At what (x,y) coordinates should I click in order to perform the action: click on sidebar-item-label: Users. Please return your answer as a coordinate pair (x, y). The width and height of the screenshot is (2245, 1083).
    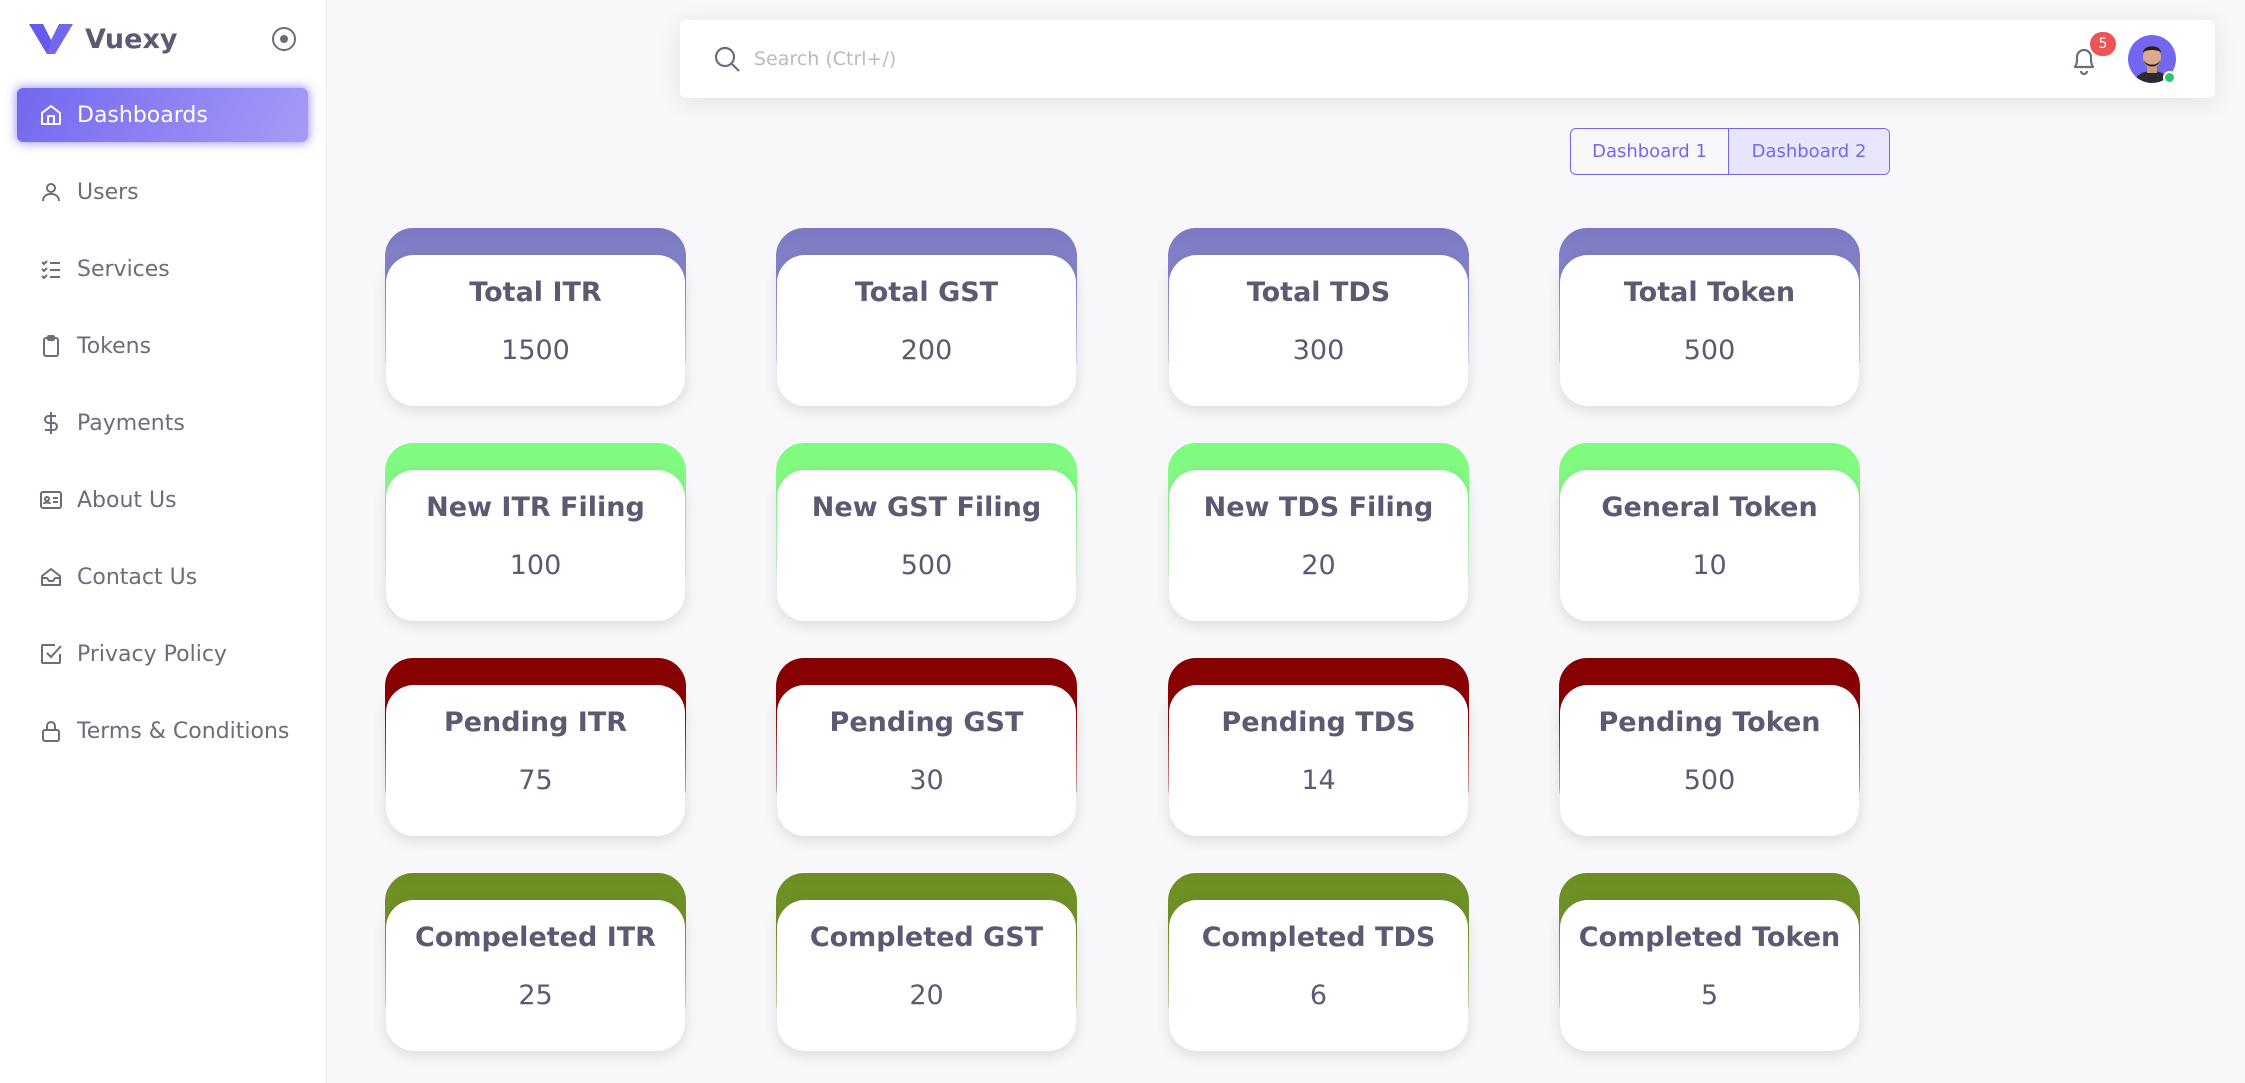
    Looking at the image, I should click on (108, 192).